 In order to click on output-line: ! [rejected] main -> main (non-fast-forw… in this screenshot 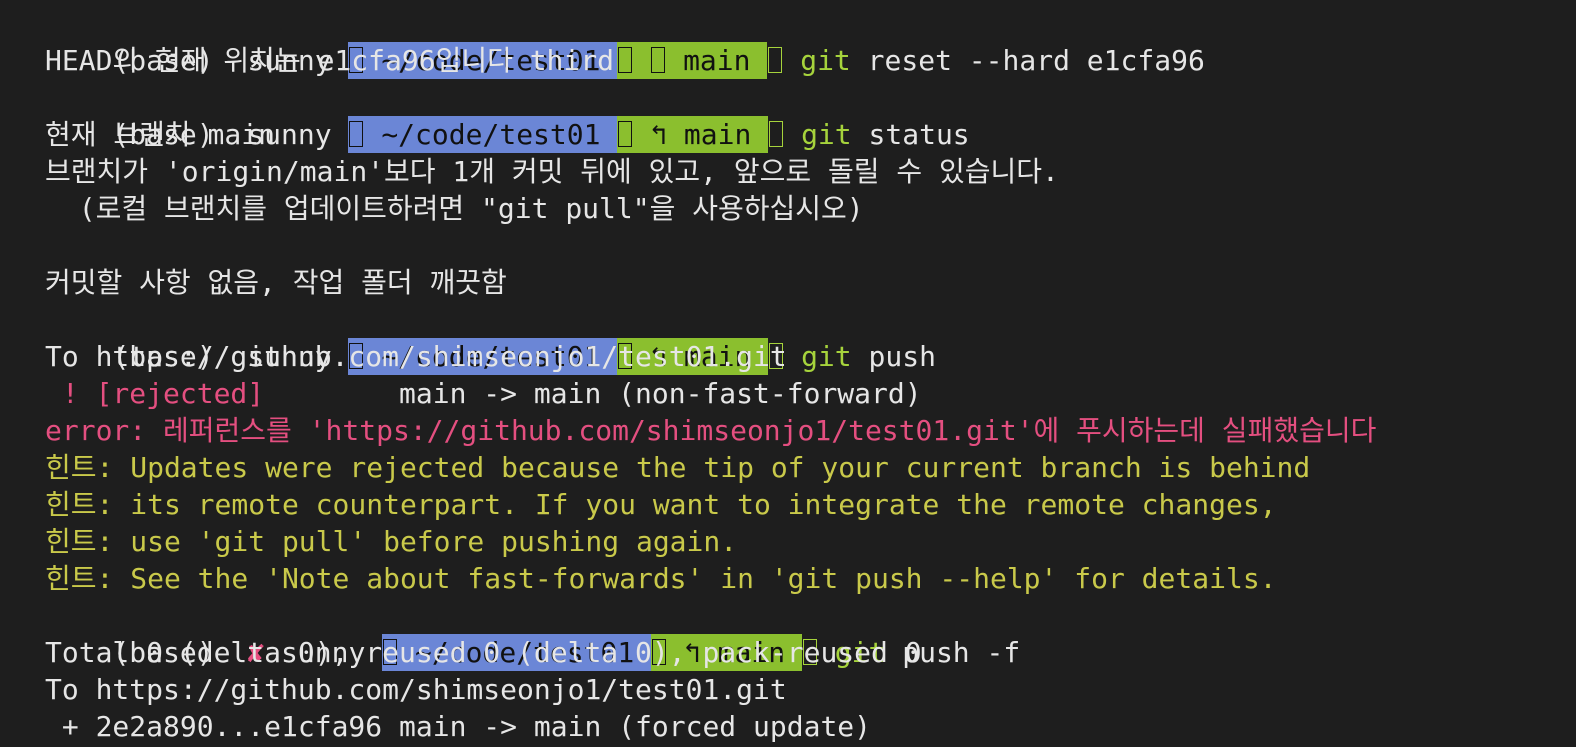, I will do `click(483, 393)`.